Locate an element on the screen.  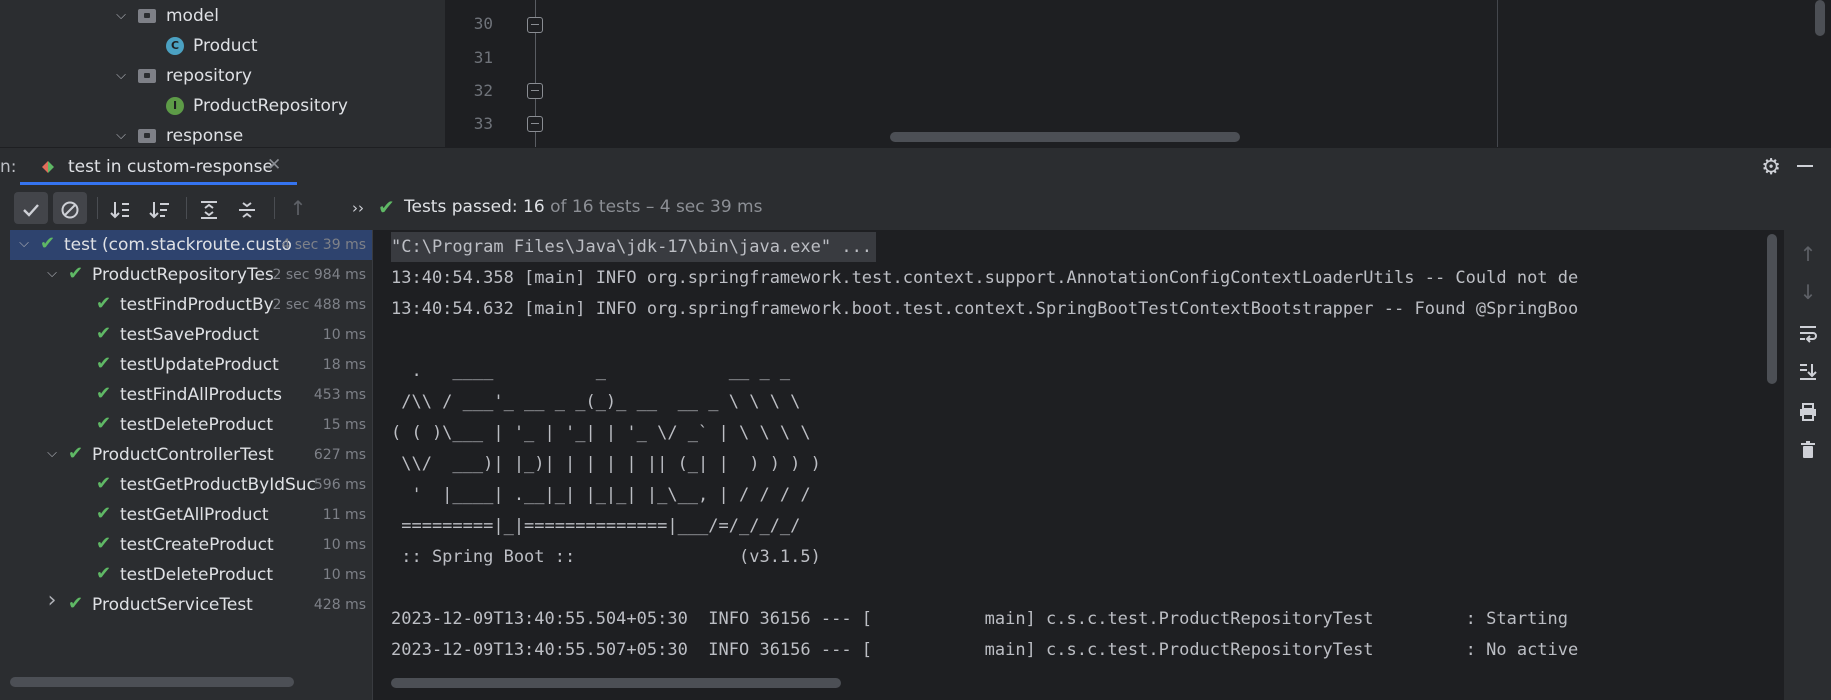
test-method-row: ✔ testGetProductByIdSuc 596 ms is located at coordinates (191, 485).